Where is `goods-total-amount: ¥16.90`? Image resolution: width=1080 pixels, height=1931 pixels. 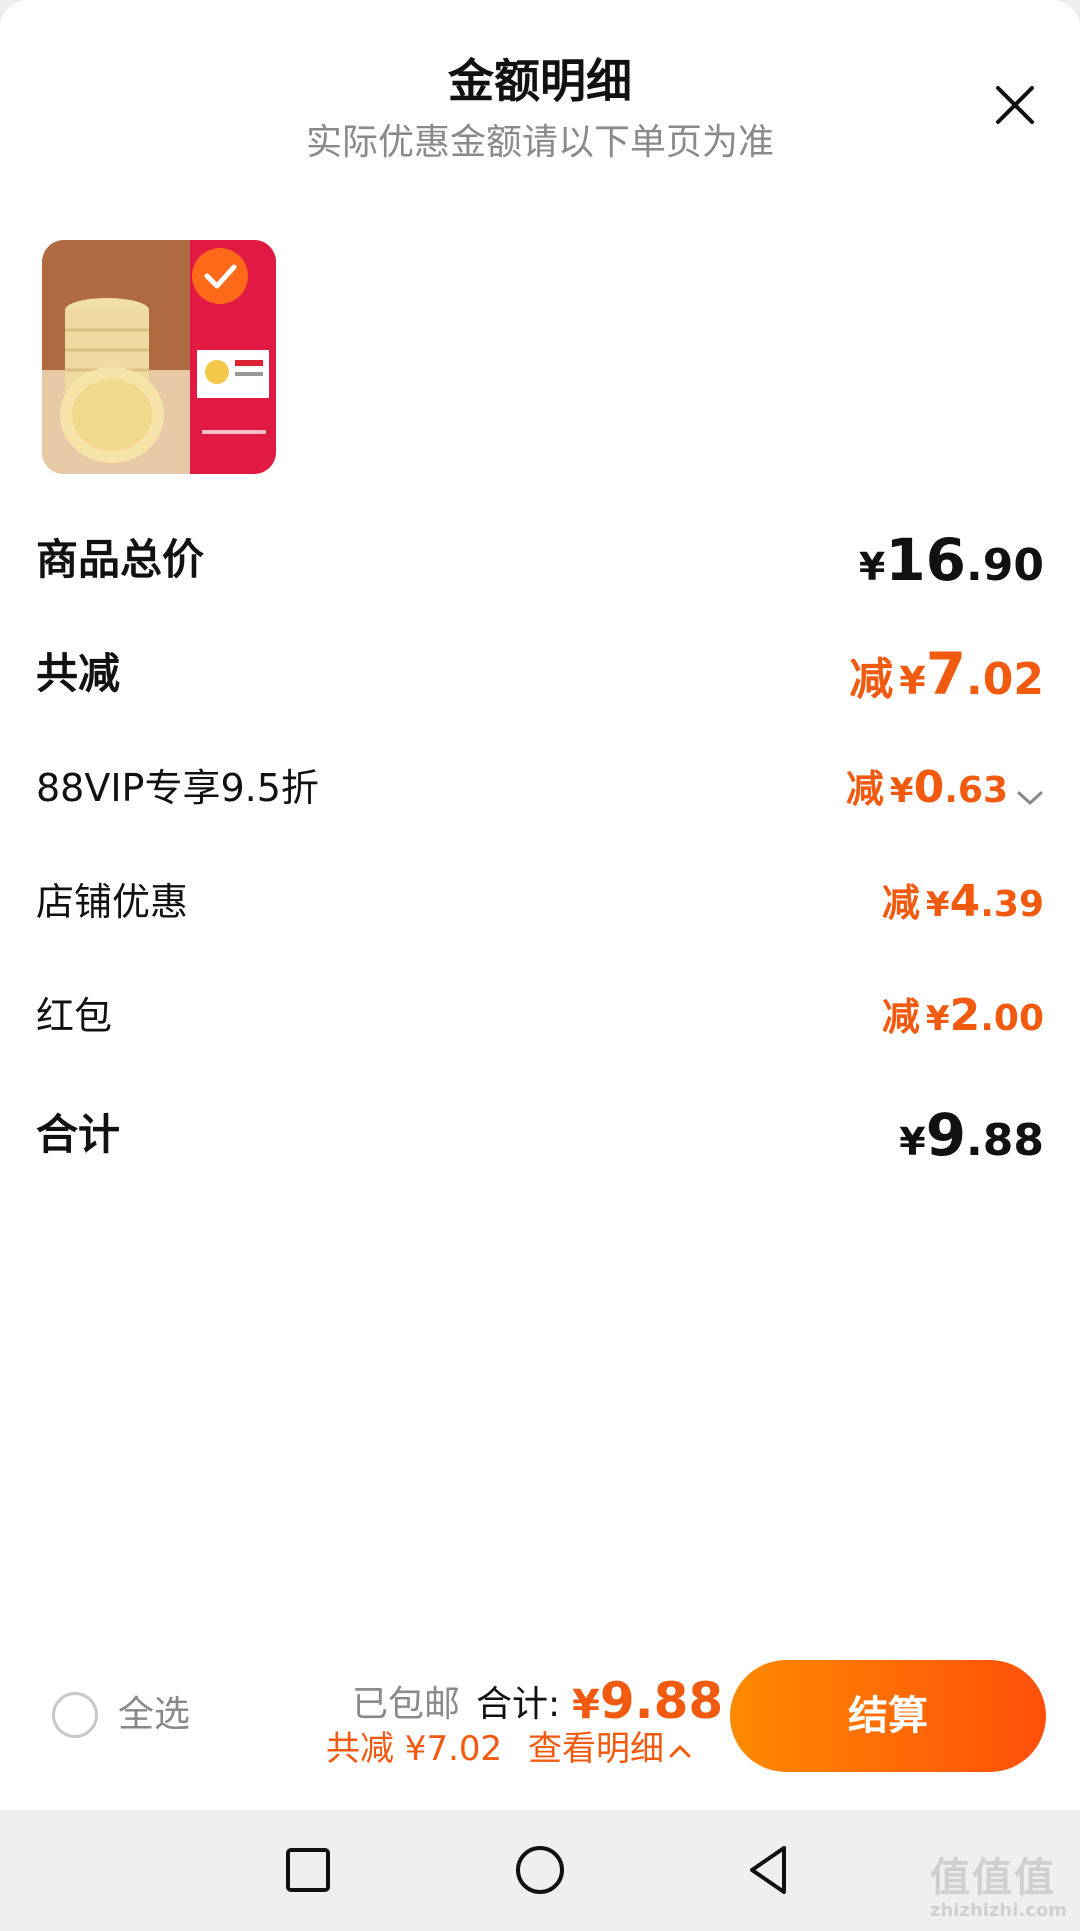 goods-total-amount: ¥16.90 is located at coordinates (951, 560).